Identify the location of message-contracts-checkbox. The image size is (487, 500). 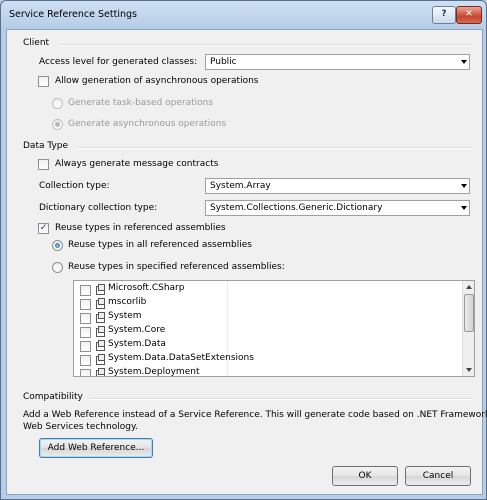
(43, 164).